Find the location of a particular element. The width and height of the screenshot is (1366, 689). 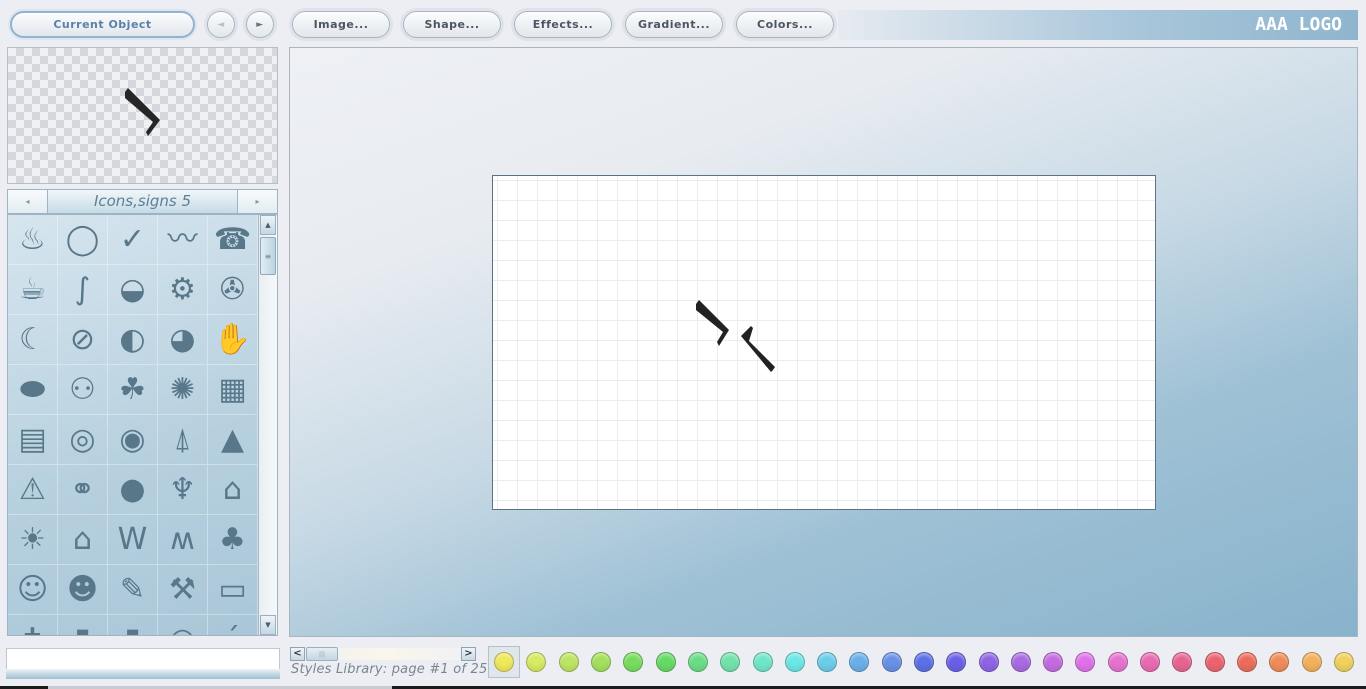

library-icon-hand-print: ✋ is located at coordinates (233, 340).